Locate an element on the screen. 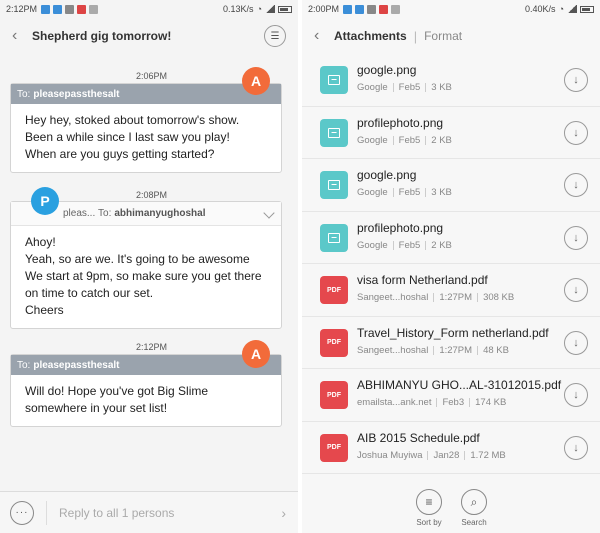  conversation-header: ‹ Shepherd gig tomorrow! ☰ is located at coordinates (149, 36).